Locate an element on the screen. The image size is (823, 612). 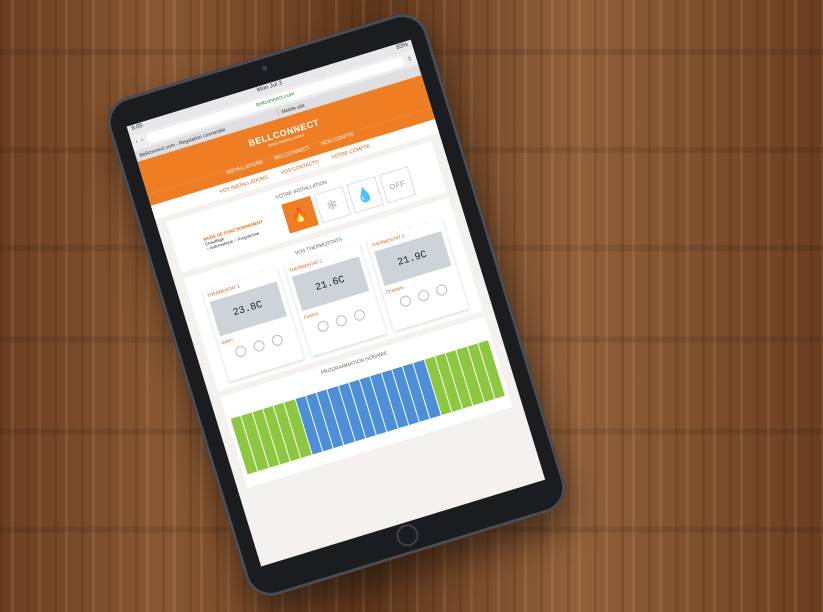
forward-icon: › is located at coordinates (143, 140).